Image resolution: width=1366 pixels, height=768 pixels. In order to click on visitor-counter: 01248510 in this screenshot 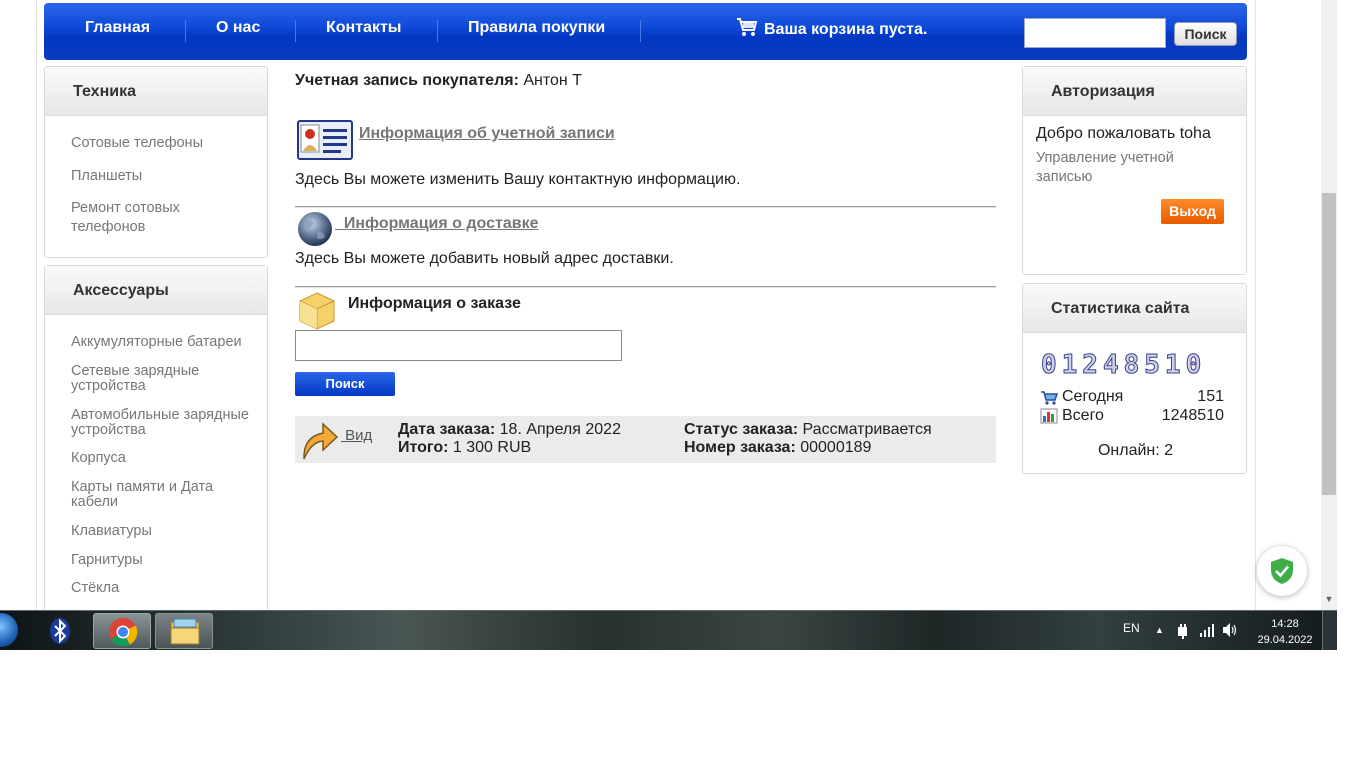, I will do `click(1123, 365)`.